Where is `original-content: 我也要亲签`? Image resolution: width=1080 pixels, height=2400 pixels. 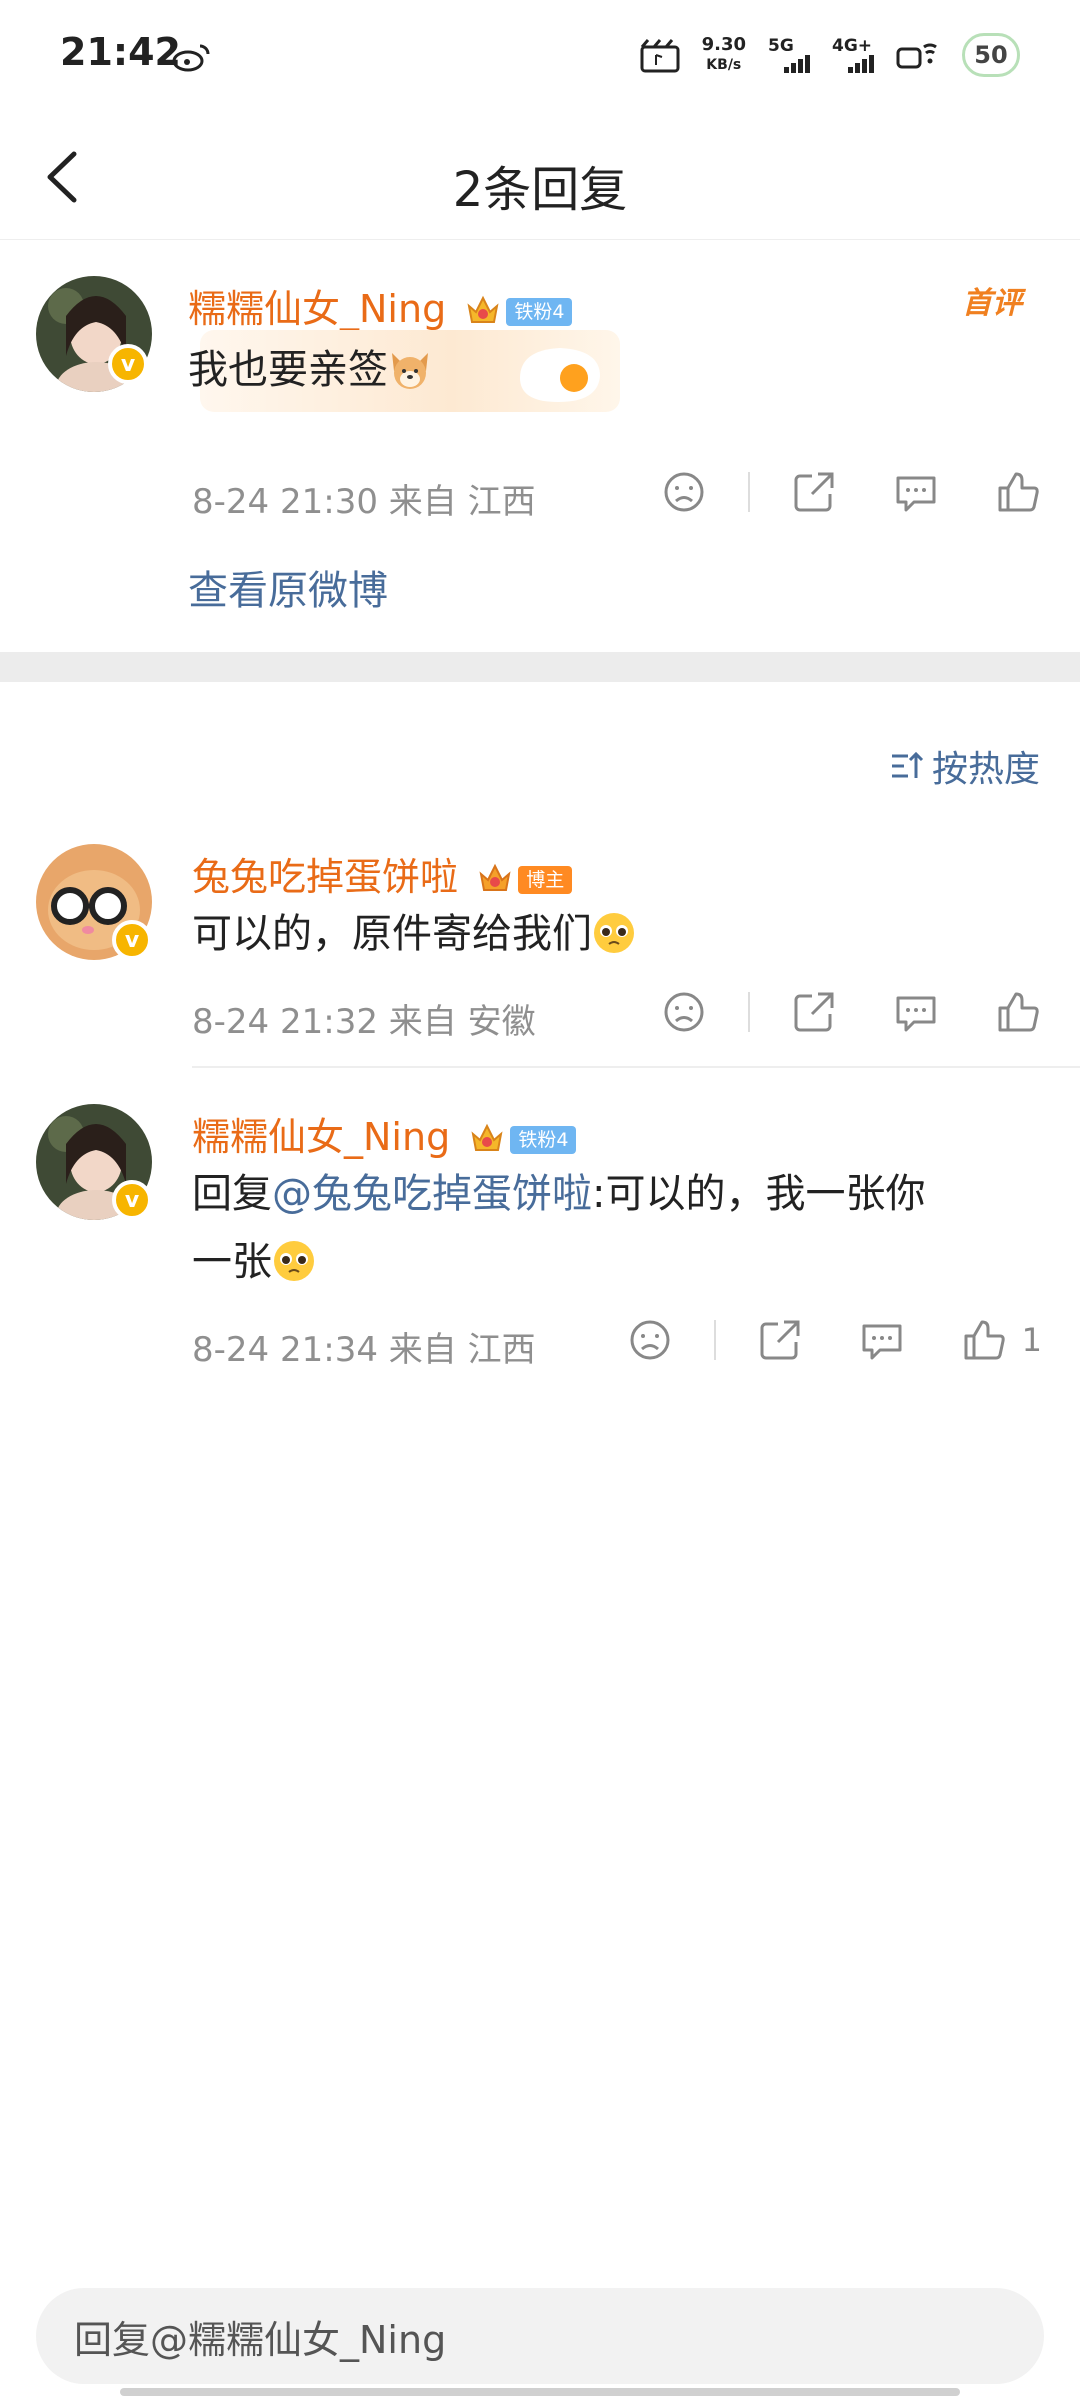
original-content: 我也要亲签 is located at coordinates (310, 370).